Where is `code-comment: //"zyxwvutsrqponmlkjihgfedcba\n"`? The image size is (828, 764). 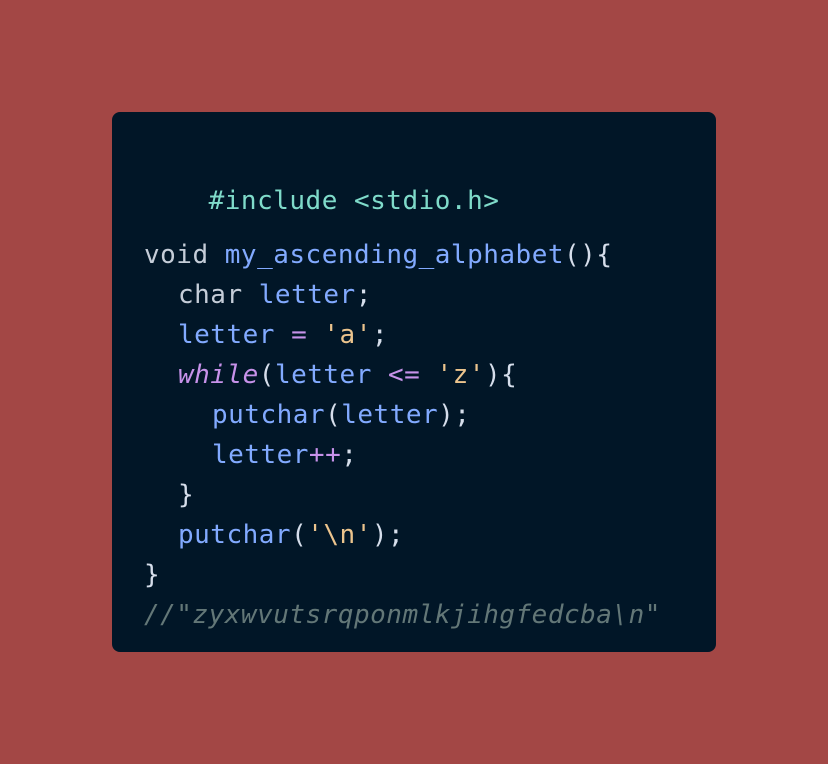
code-comment: //"zyxwvutsrqponmlkjihgfedcba\n" is located at coordinates (402, 615).